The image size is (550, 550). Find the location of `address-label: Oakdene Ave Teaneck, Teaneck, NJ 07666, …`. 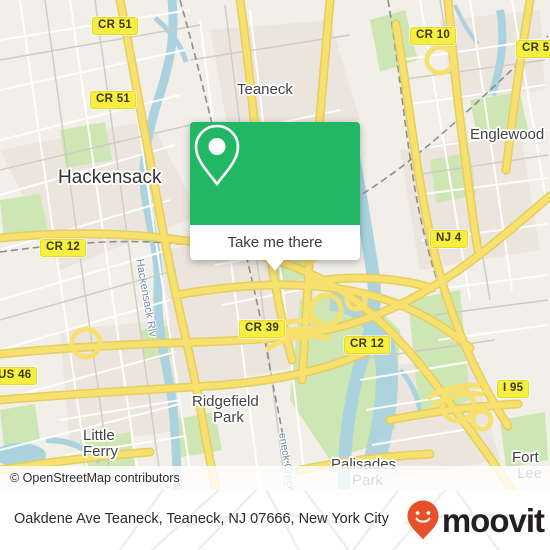

address-label: Oakdene Ave Teaneck, Teaneck, NJ 07666, … is located at coordinates (201, 519).